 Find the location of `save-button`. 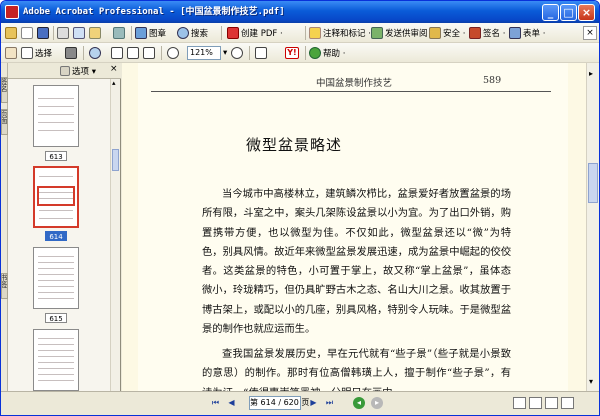

save-button is located at coordinates (43, 33).